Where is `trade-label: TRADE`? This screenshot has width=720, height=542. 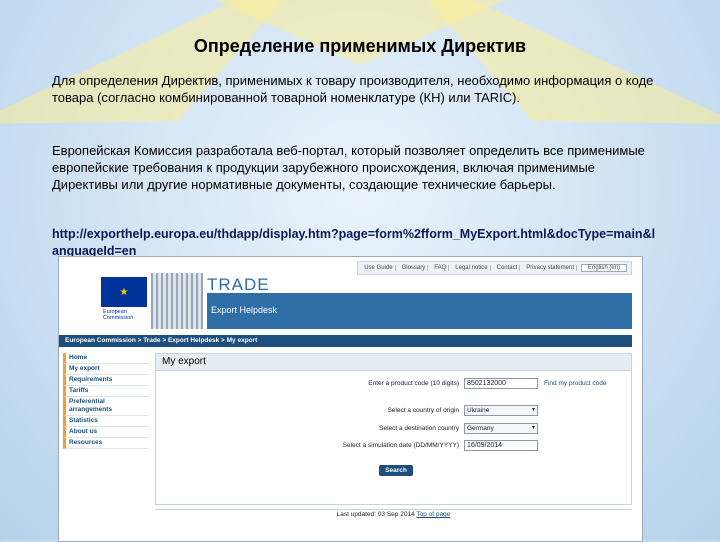 trade-label: TRADE is located at coordinates (238, 284).